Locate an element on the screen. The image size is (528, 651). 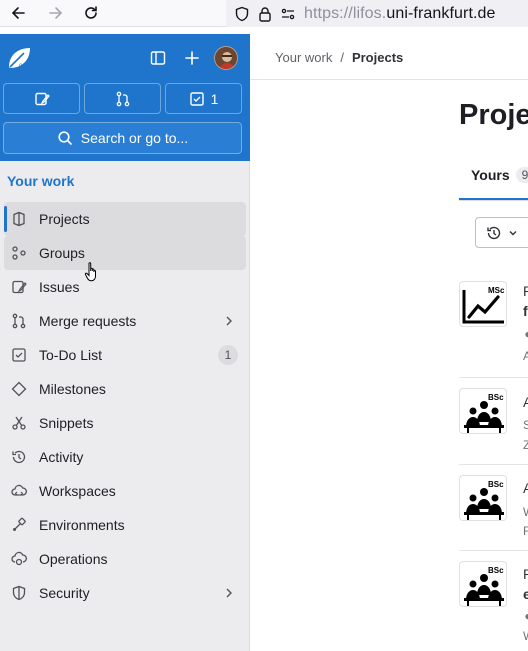
svg-text: os is located at coordinates (22, 66).